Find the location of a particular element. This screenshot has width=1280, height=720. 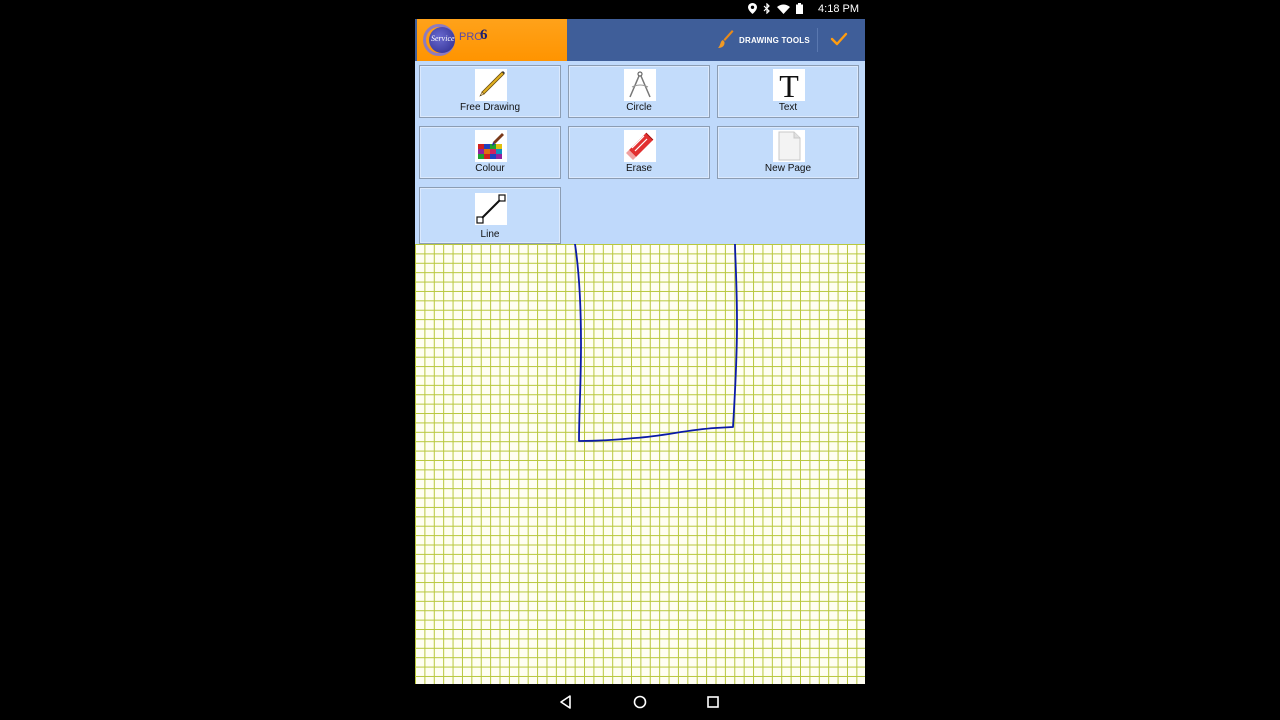

tool-label: Circle is located at coordinates (639, 107).